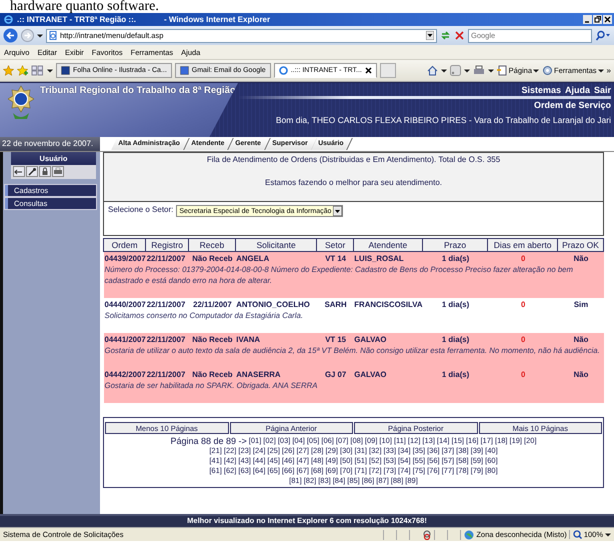 This screenshot has width=614, height=543. I want to click on section-title: Ordem de Serviço, so click(572, 105).